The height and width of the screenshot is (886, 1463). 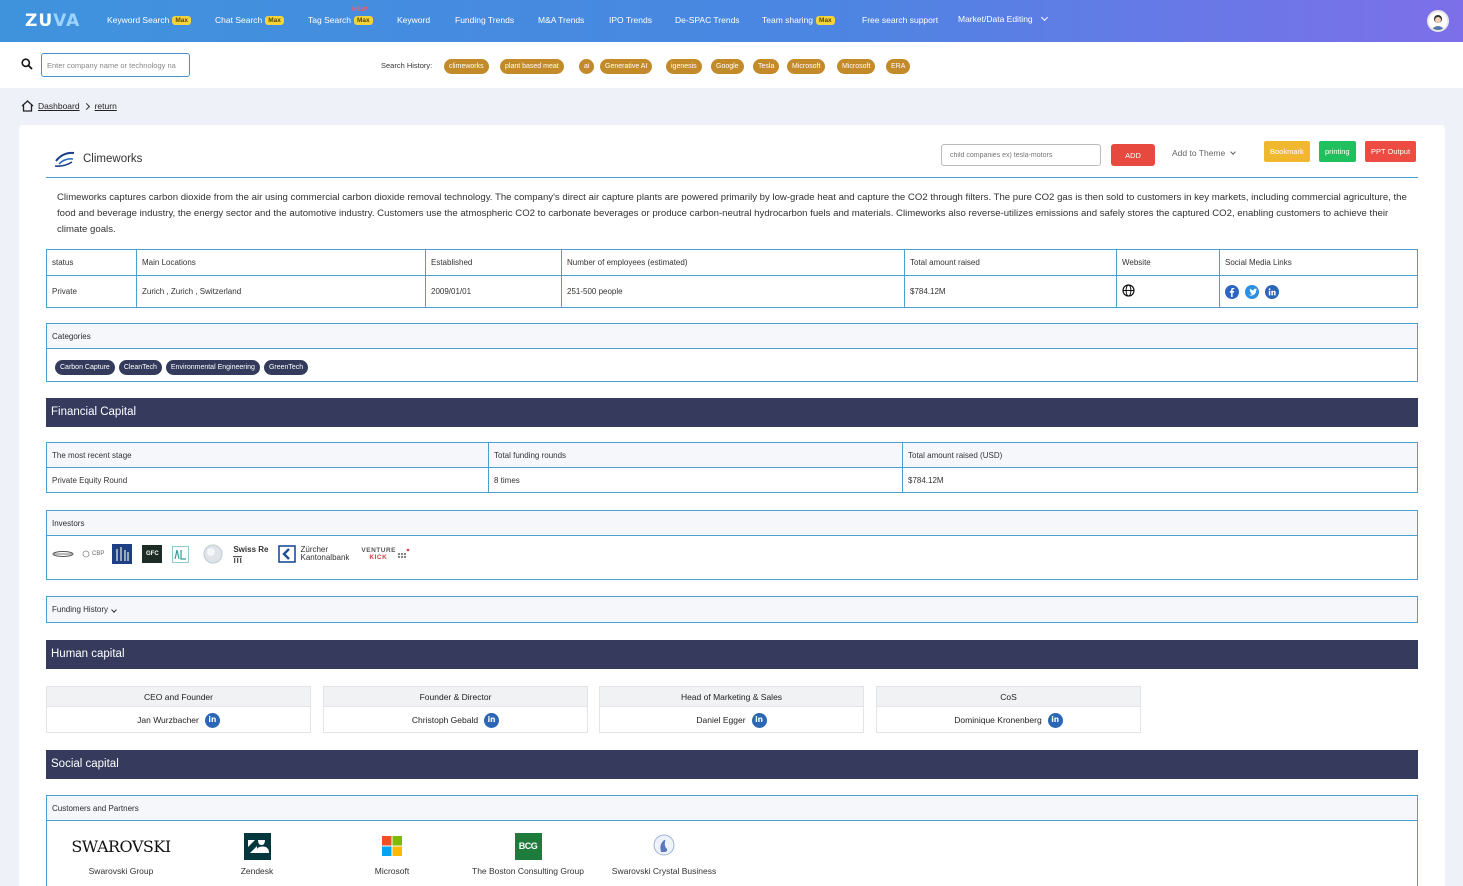 I want to click on website-cell, so click(x=1168, y=291).